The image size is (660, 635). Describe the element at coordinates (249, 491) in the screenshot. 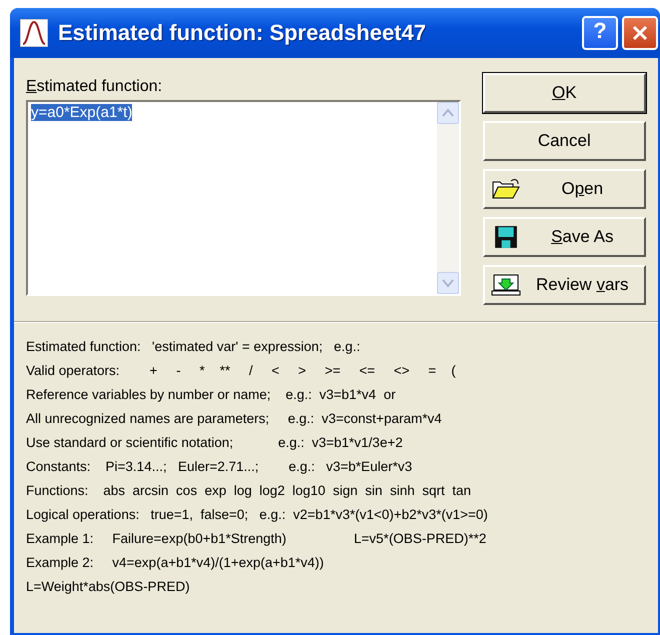

I see `help-text: Functions: abs arcsin cos exp log log2 log10 sign sin sinh sqrt tan` at that location.